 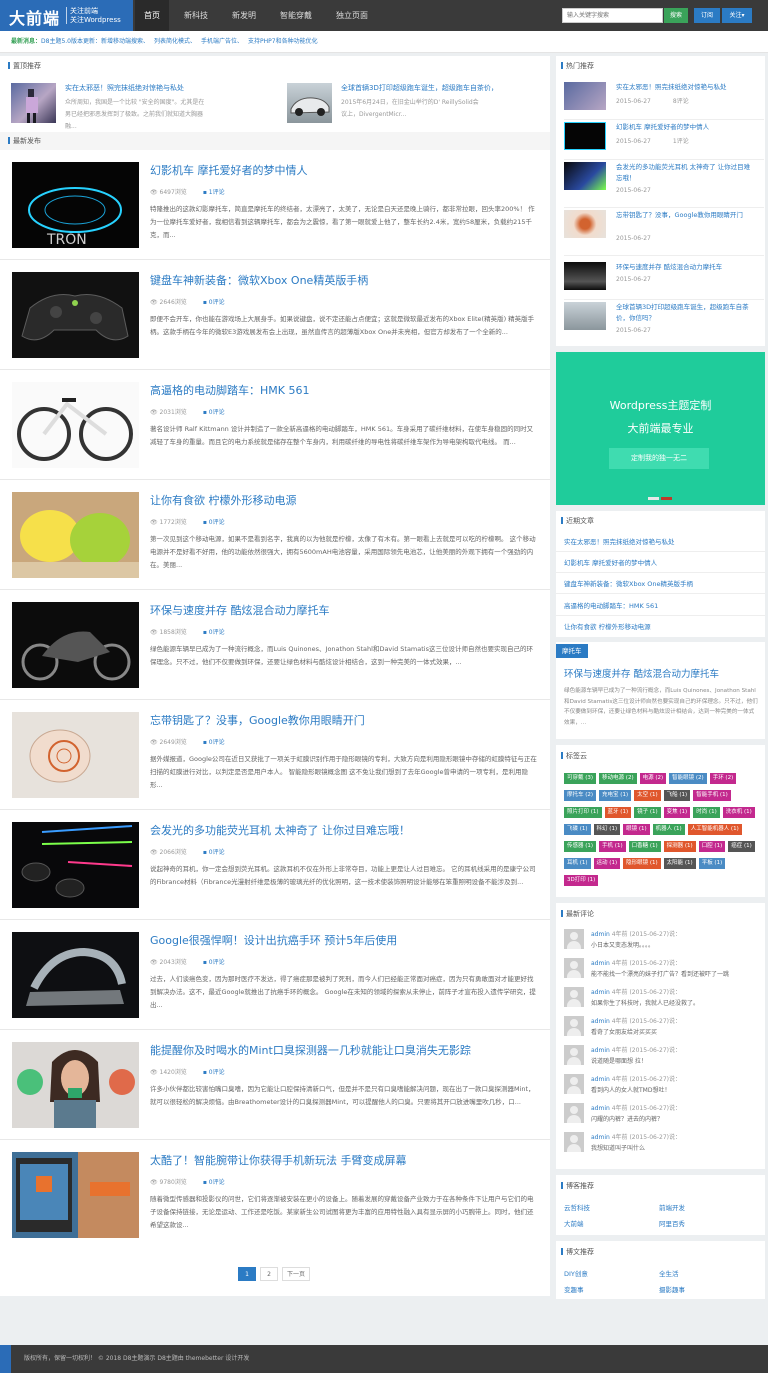 I want to click on notice-item: 支持PHP7和各种功能优化, so click(x=283, y=41).